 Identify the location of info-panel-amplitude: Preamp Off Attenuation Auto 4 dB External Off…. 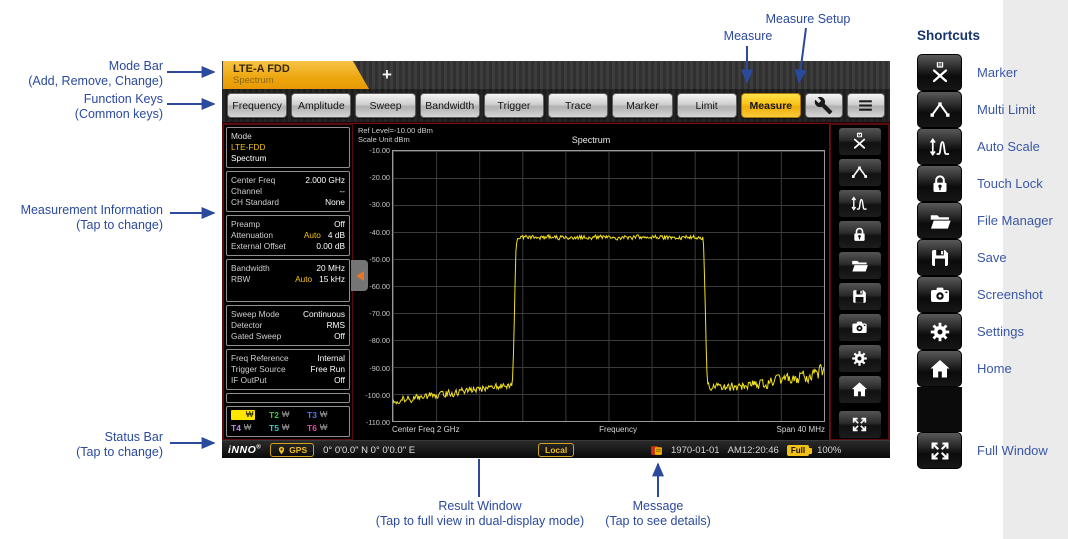
(288, 235).